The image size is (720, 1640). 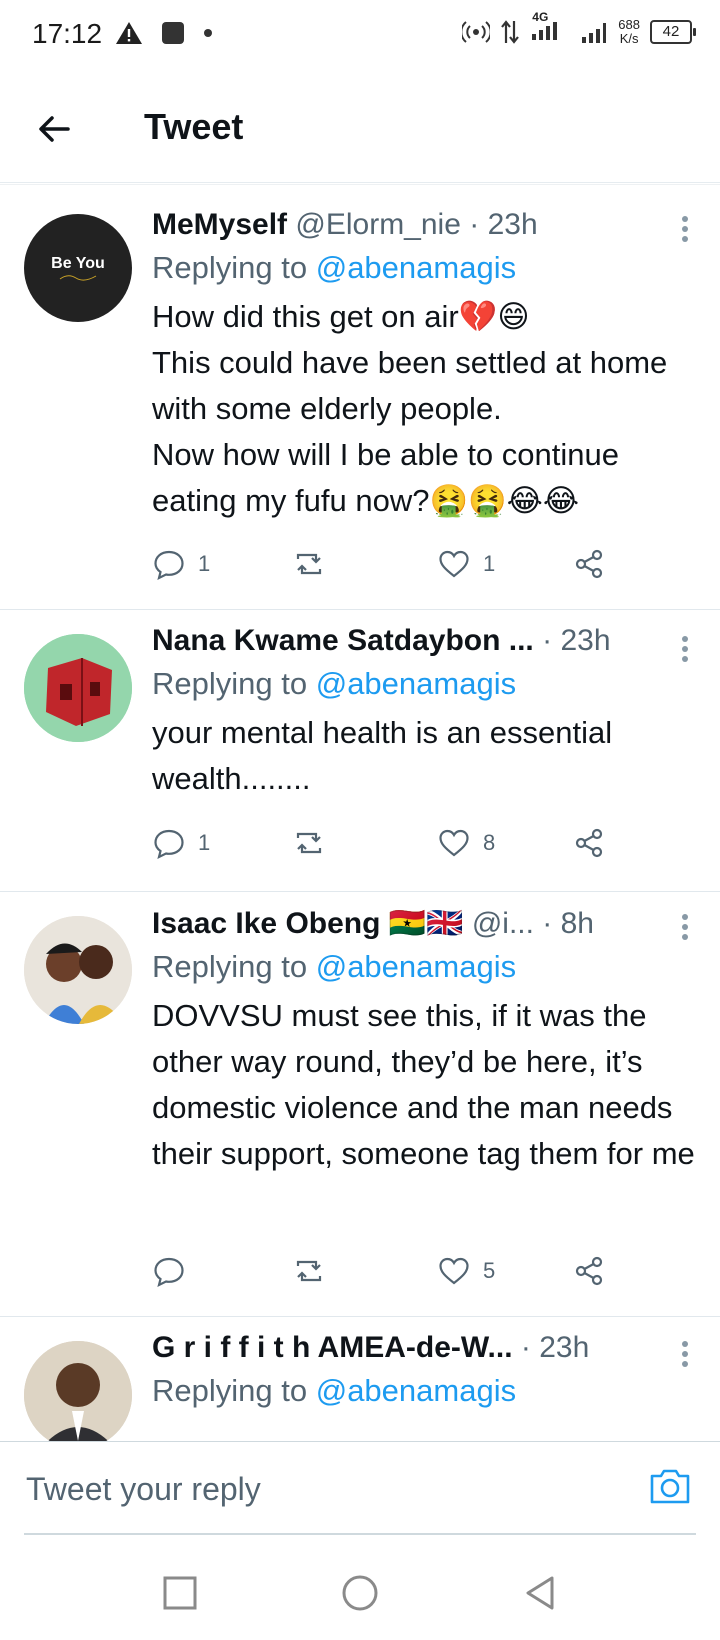 I want to click on display-name: Isaac Ike Obeng 🇬🇭🇬🇧, so click(x=307, y=923).